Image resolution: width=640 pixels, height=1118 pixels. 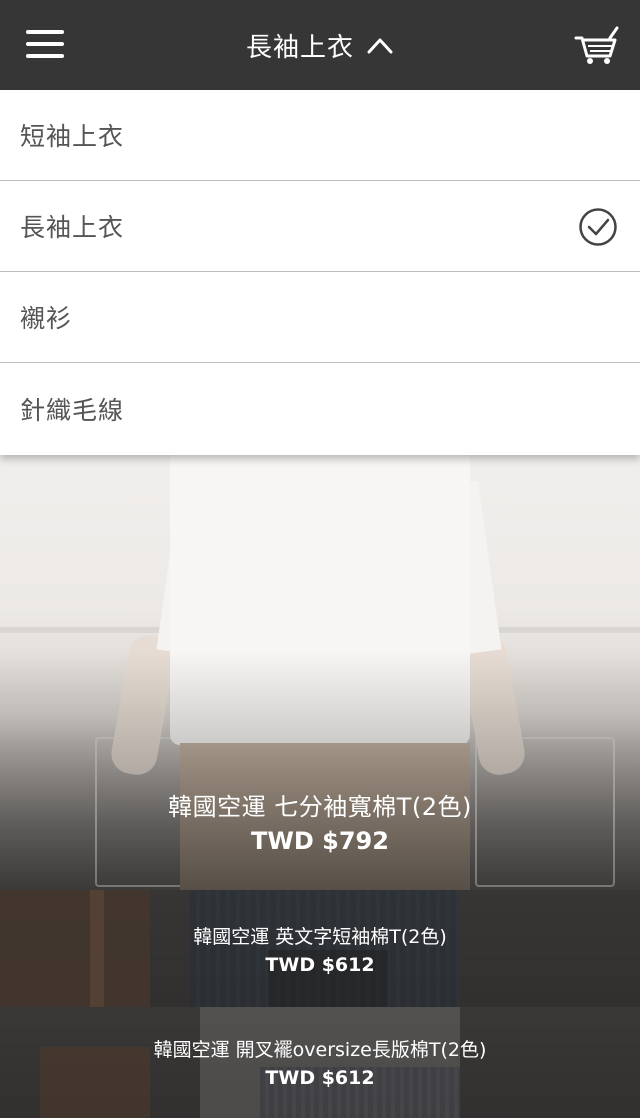 What do you see at coordinates (320, 135) in the screenshot?
I see `dropdown-item-short-sleeve: 短袖上衣` at bounding box center [320, 135].